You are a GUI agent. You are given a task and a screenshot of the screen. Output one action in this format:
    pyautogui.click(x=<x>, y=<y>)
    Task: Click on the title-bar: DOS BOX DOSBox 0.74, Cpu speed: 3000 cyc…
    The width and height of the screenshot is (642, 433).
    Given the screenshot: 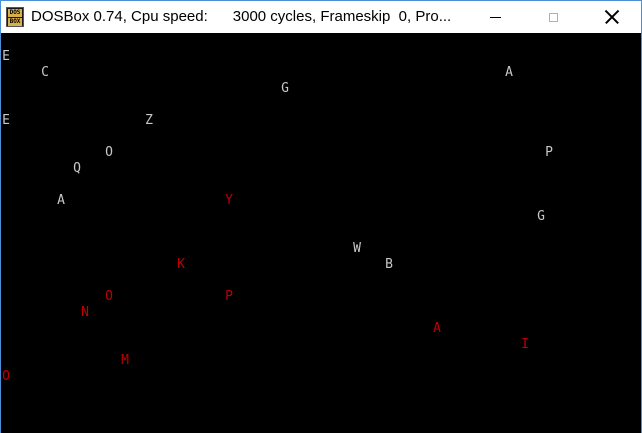 What is the action you would take?
    pyautogui.click(x=321, y=17)
    